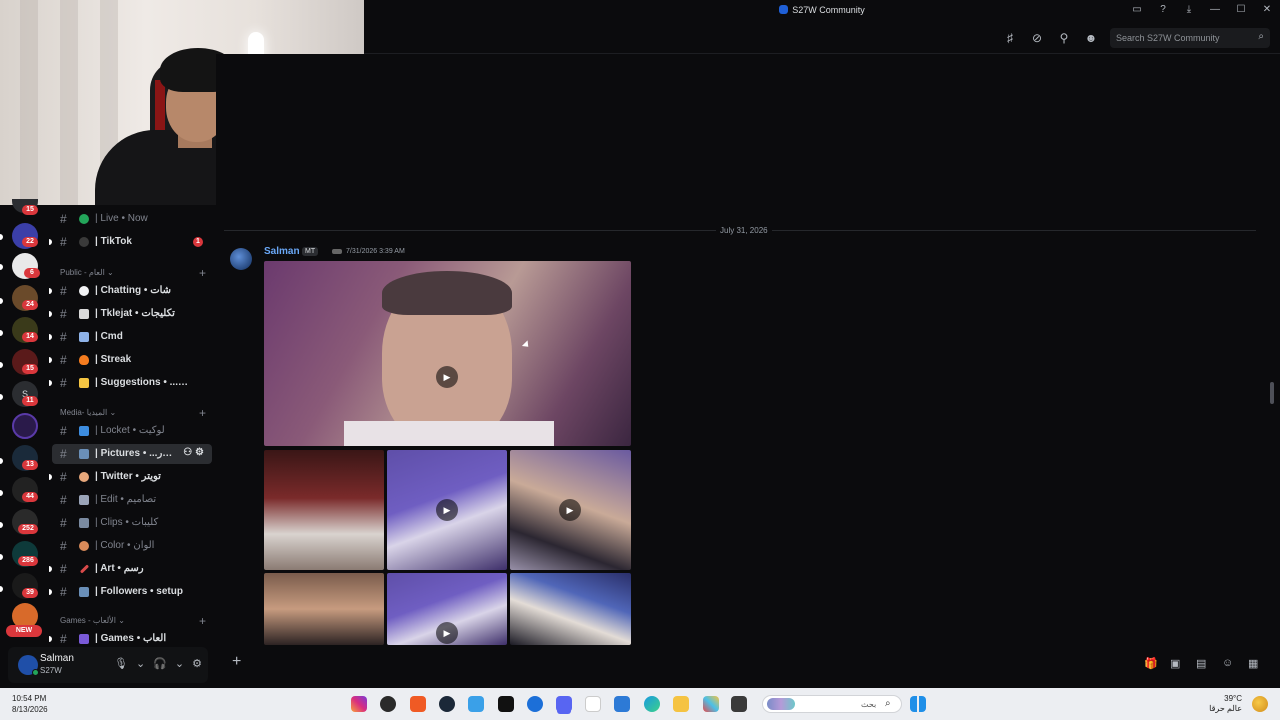 Image resolution: width=1280 pixels, height=720 pixels. Describe the element at coordinates (622, 704) in the screenshot. I see `store-icon` at that location.